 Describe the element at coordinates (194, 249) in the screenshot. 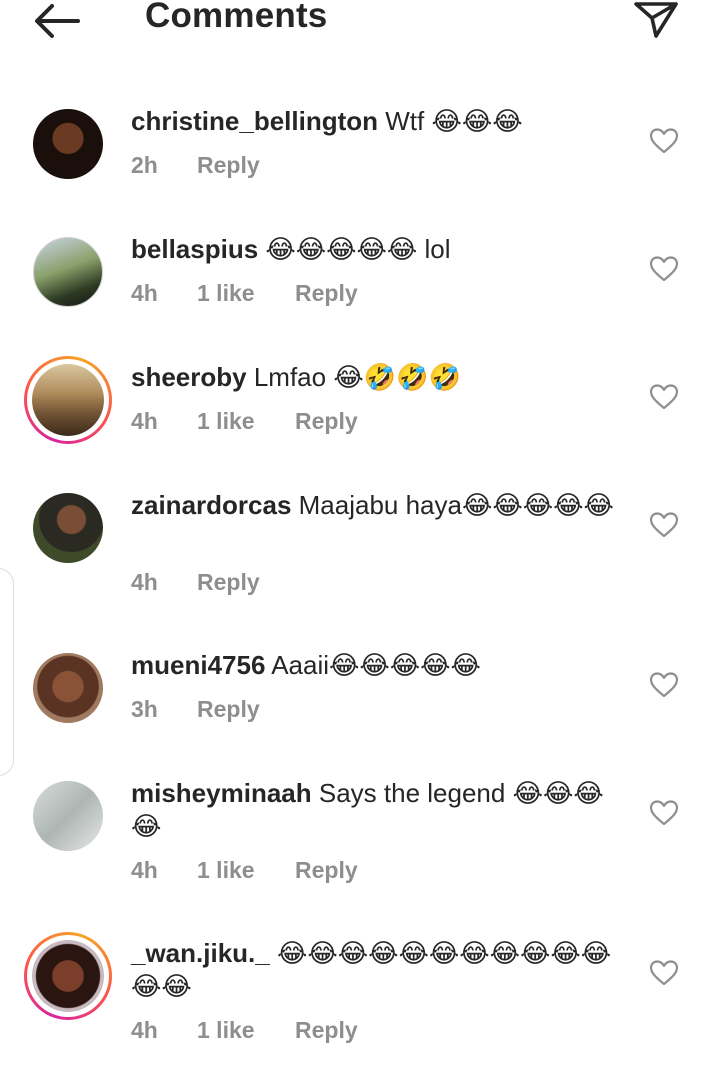

I see `comment-username: bellaspius` at that location.